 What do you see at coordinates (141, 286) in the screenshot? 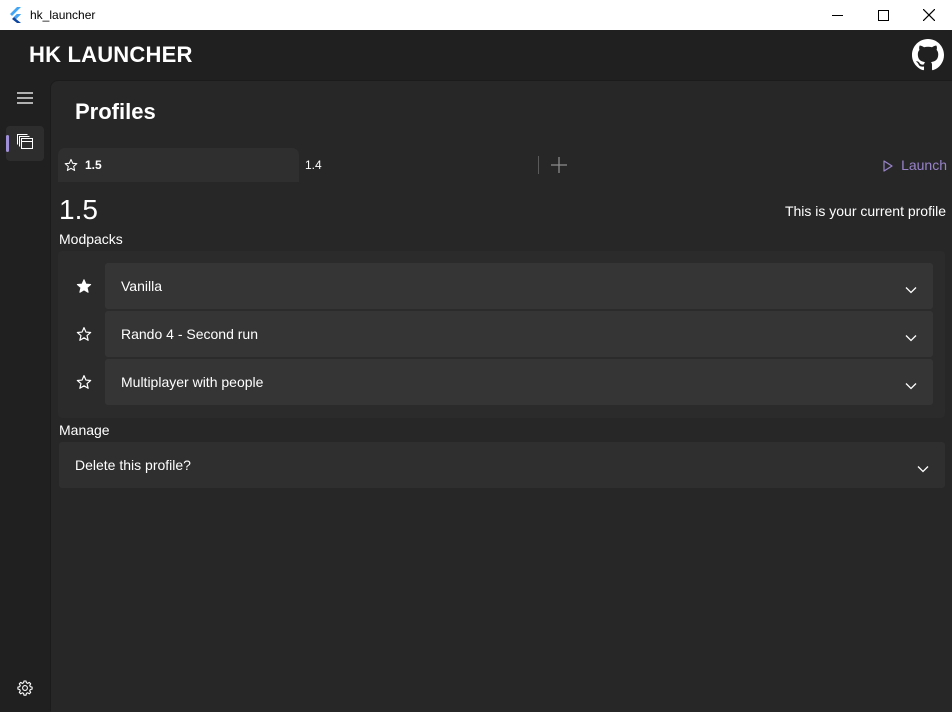
I see `modpack-name: Vanilla` at bounding box center [141, 286].